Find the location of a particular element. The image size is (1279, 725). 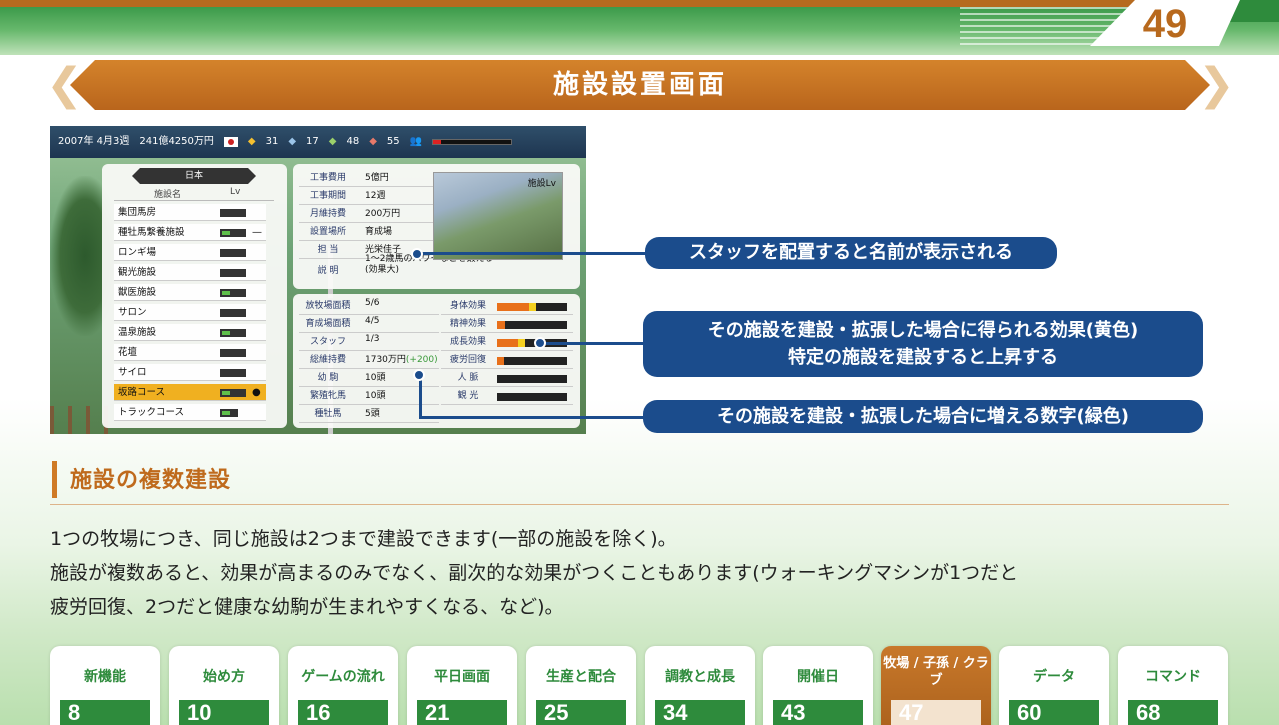

tab-getting-started: 始め方 10 is located at coordinates (224, 685).